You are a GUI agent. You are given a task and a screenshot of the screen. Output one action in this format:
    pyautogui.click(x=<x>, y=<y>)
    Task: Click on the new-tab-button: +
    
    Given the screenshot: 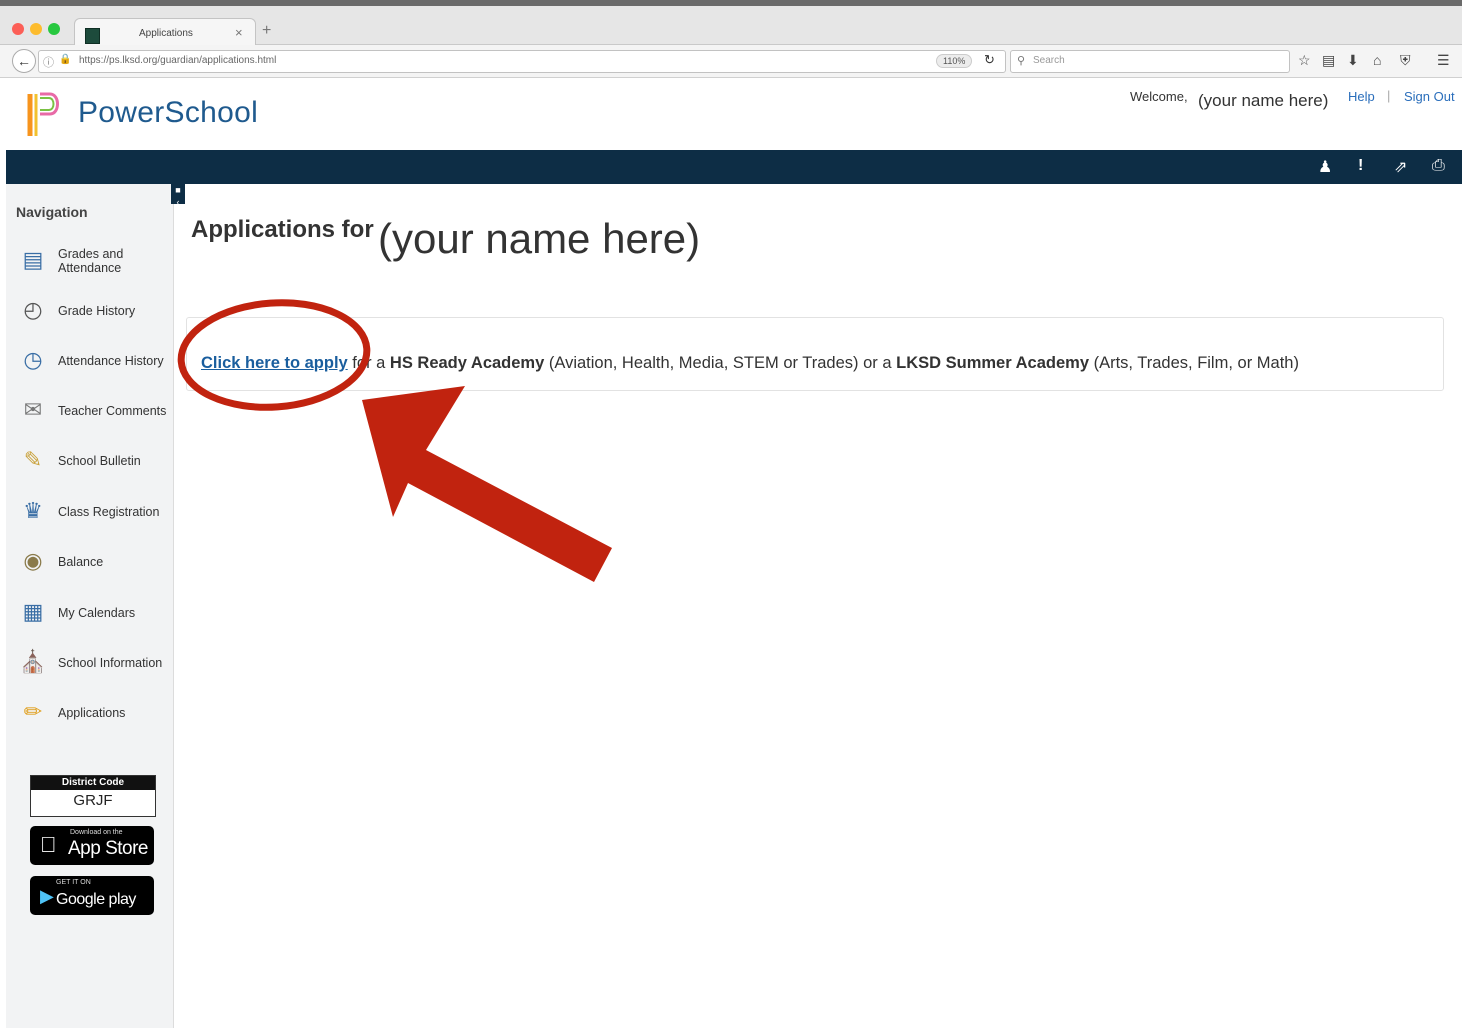 What is the action you would take?
    pyautogui.click(x=266, y=31)
    